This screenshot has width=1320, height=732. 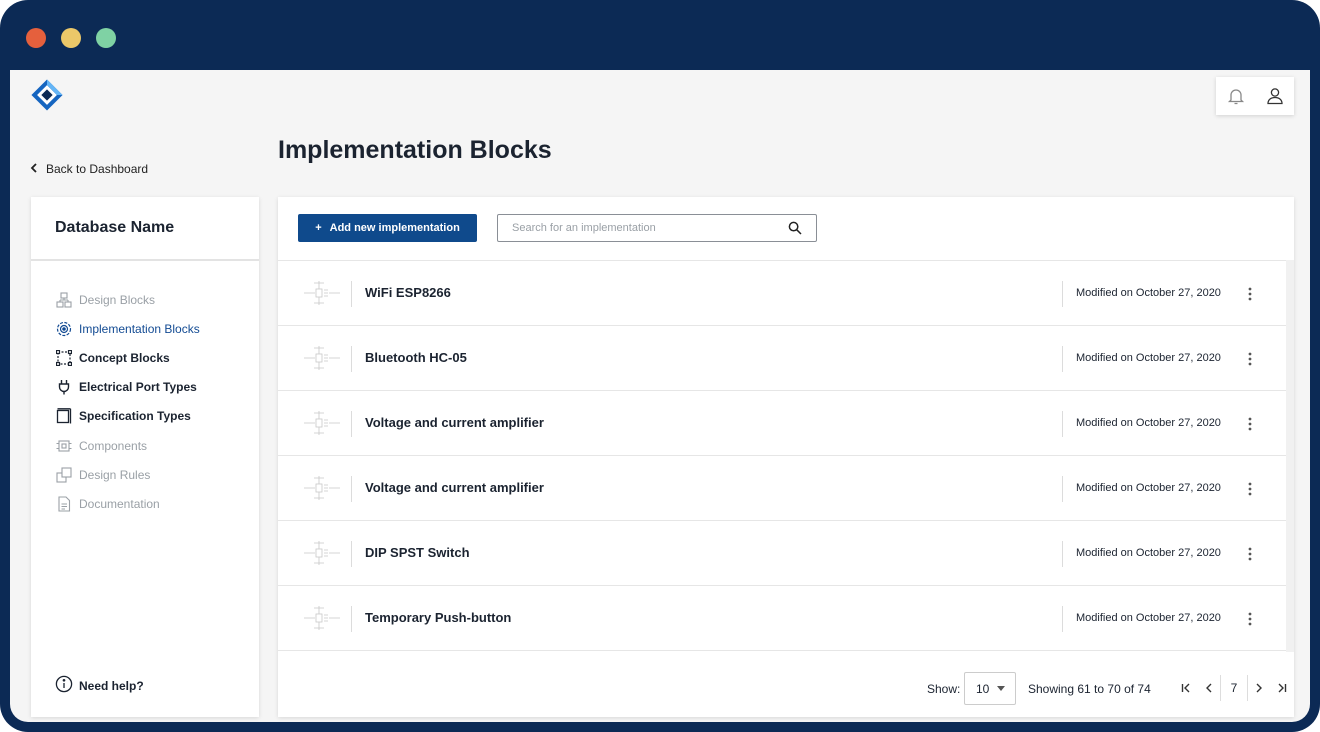 I want to click on sidebar-item-components: Components, so click(x=127, y=445).